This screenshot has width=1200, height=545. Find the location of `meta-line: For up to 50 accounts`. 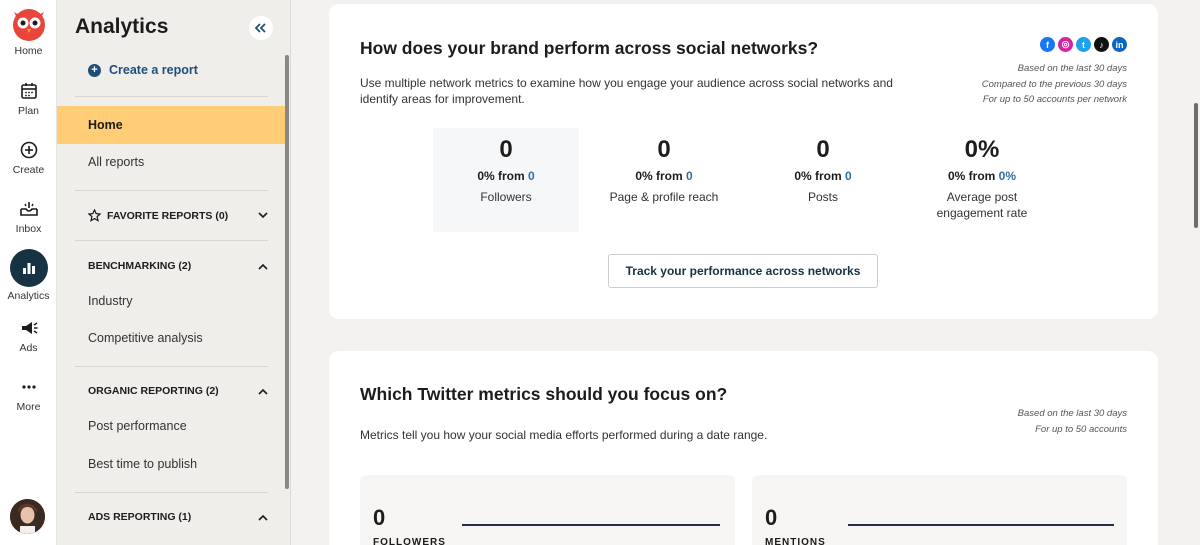

meta-line: For up to 50 accounts is located at coordinates (1081, 429).